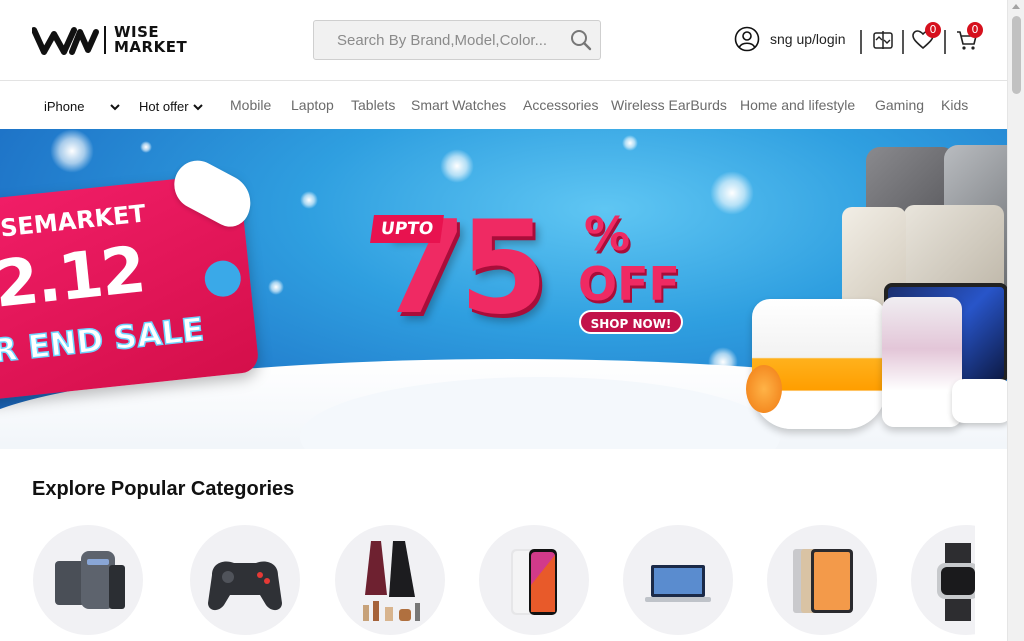 The width and height of the screenshot is (1024, 641). Describe the element at coordinates (747, 39) in the screenshot. I see `user-icon` at that location.